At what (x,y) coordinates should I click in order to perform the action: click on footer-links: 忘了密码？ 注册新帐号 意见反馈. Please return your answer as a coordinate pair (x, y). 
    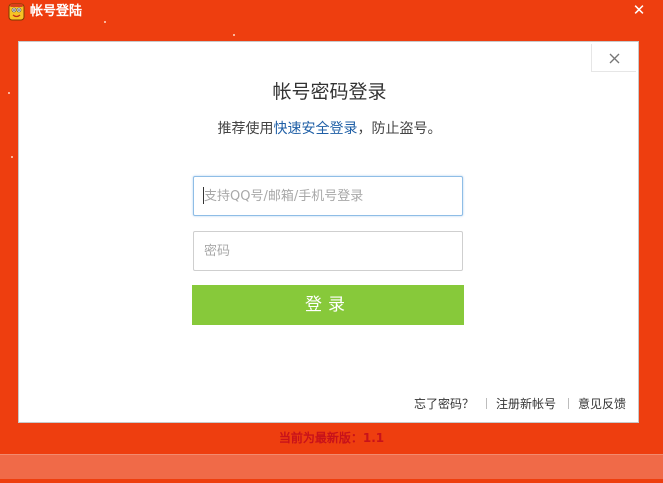
    Looking at the image, I should click on (520, 404).